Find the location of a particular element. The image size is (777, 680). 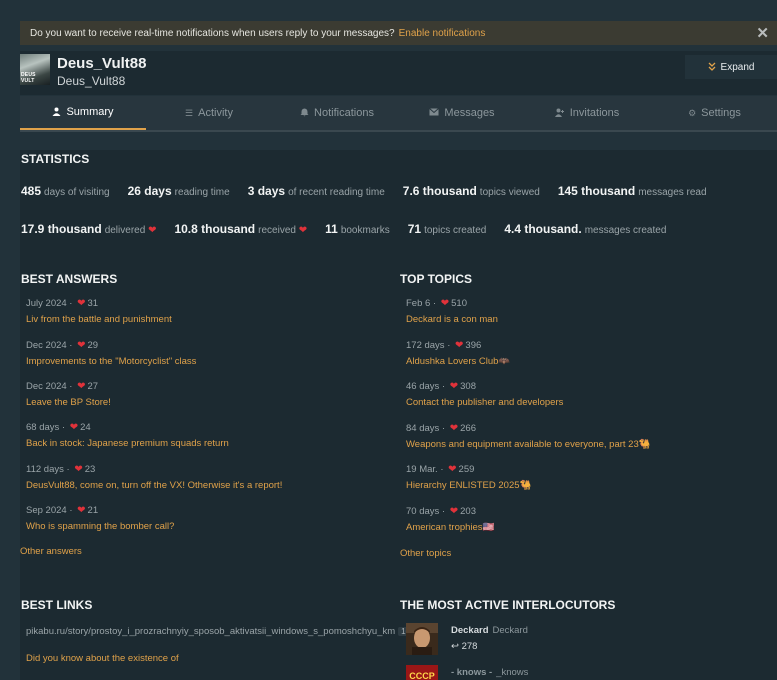

tab-label: Messages is located at coordinates (469, 113).